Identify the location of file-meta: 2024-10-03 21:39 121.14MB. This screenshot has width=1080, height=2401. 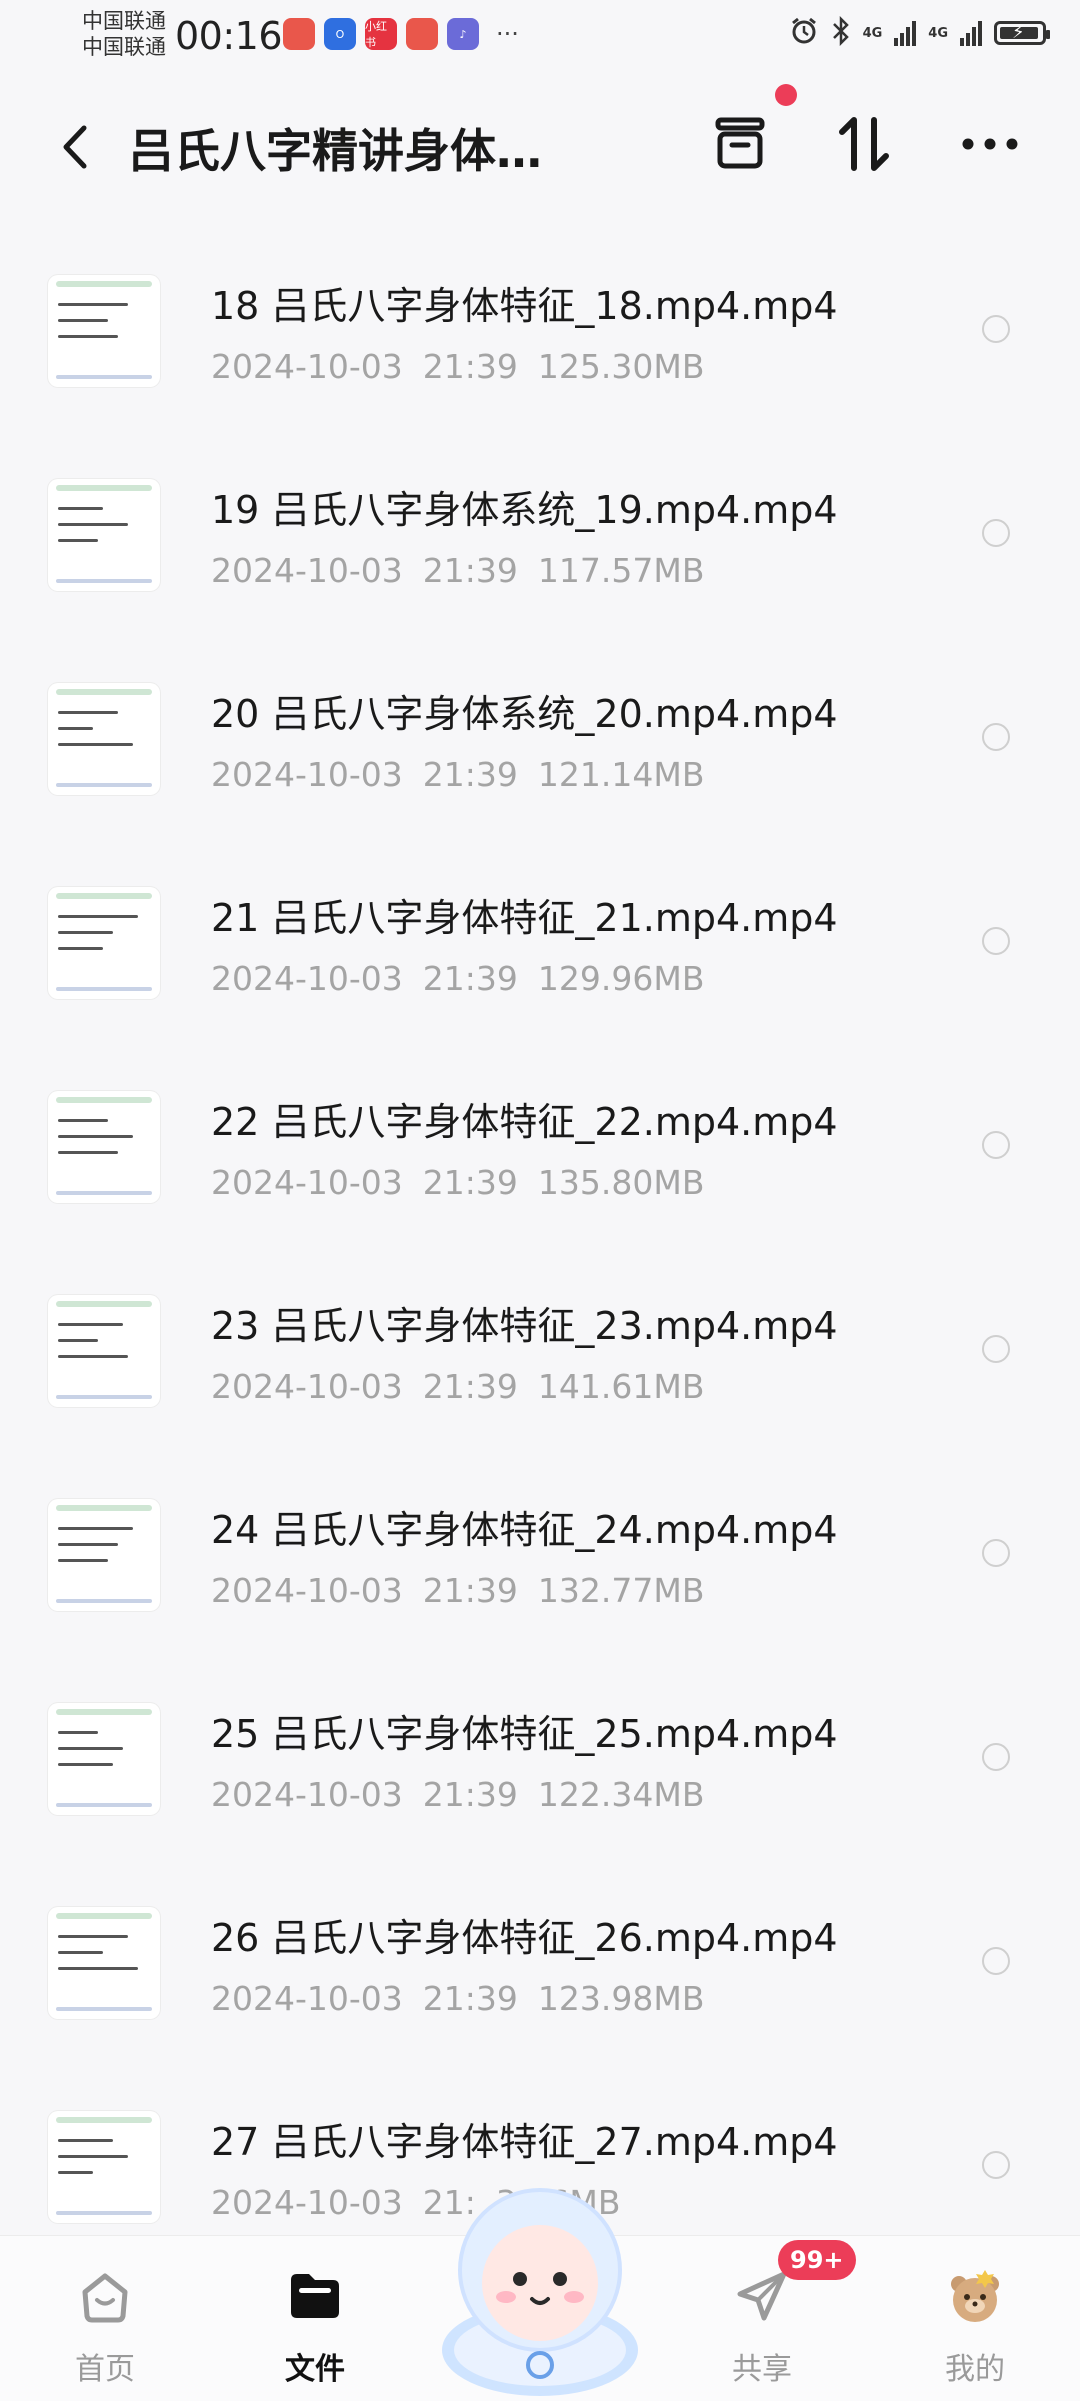
(457, 774).